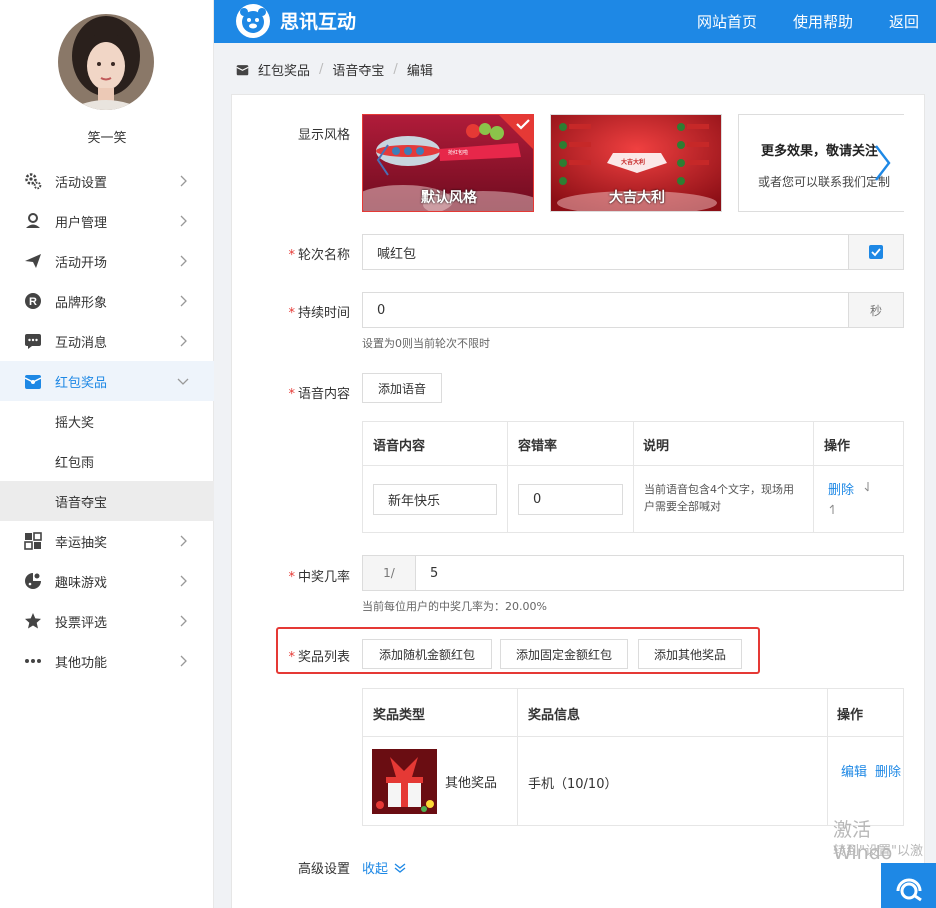 Image resolution: width=936 pixels, height=908 pixels. I want to click on nav-help-link: 使用帮助, so click(823, 21).